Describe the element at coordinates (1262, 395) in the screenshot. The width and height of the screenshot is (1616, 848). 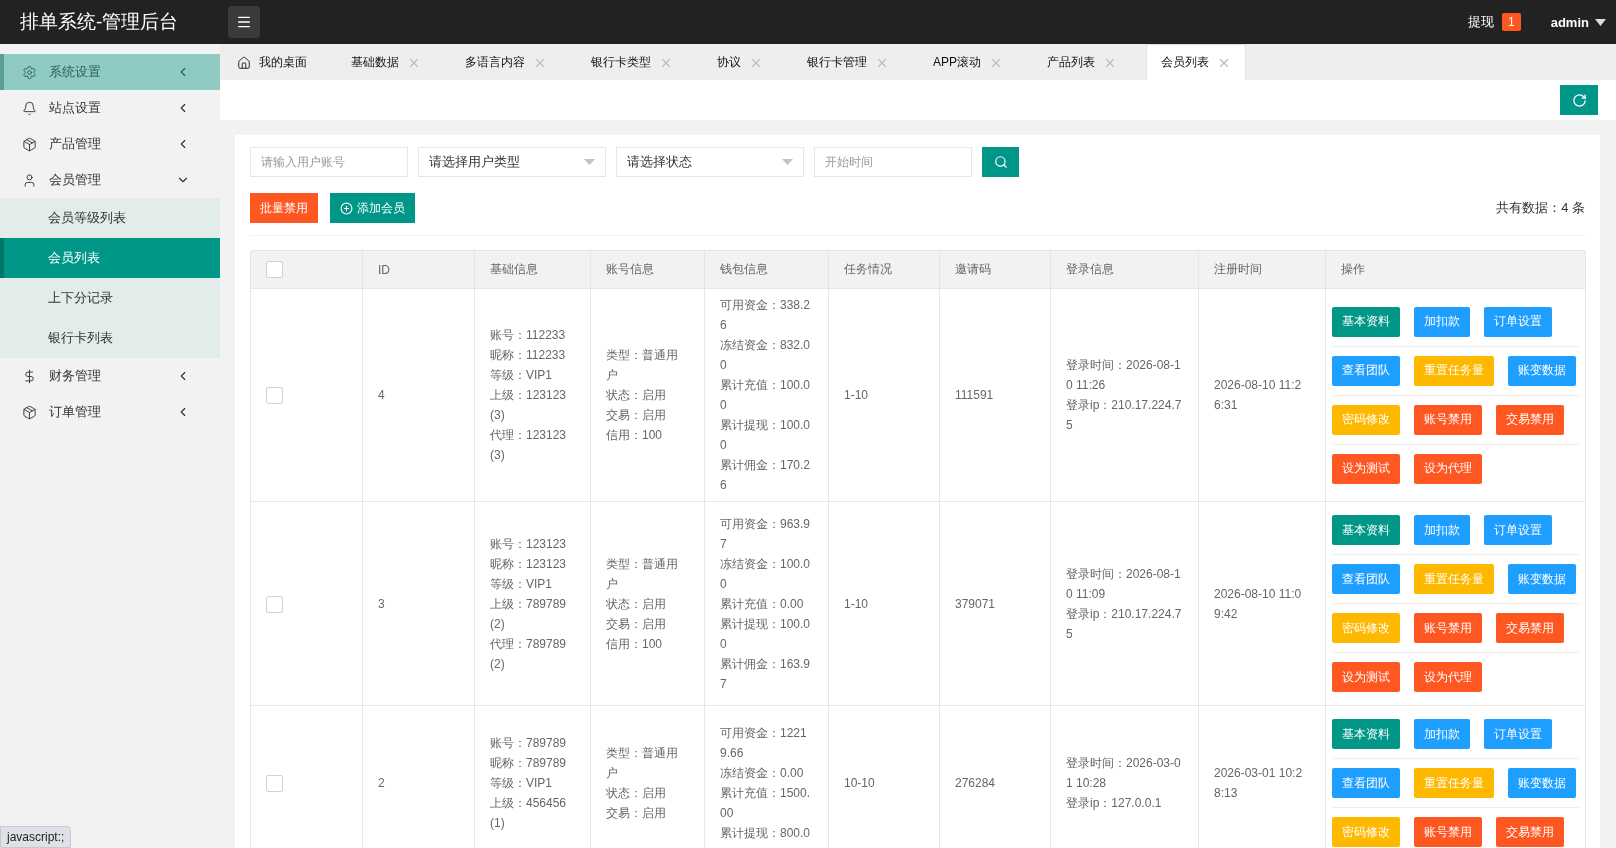
I see `table-cell: 2026-08-10 11:26:31` at that location.